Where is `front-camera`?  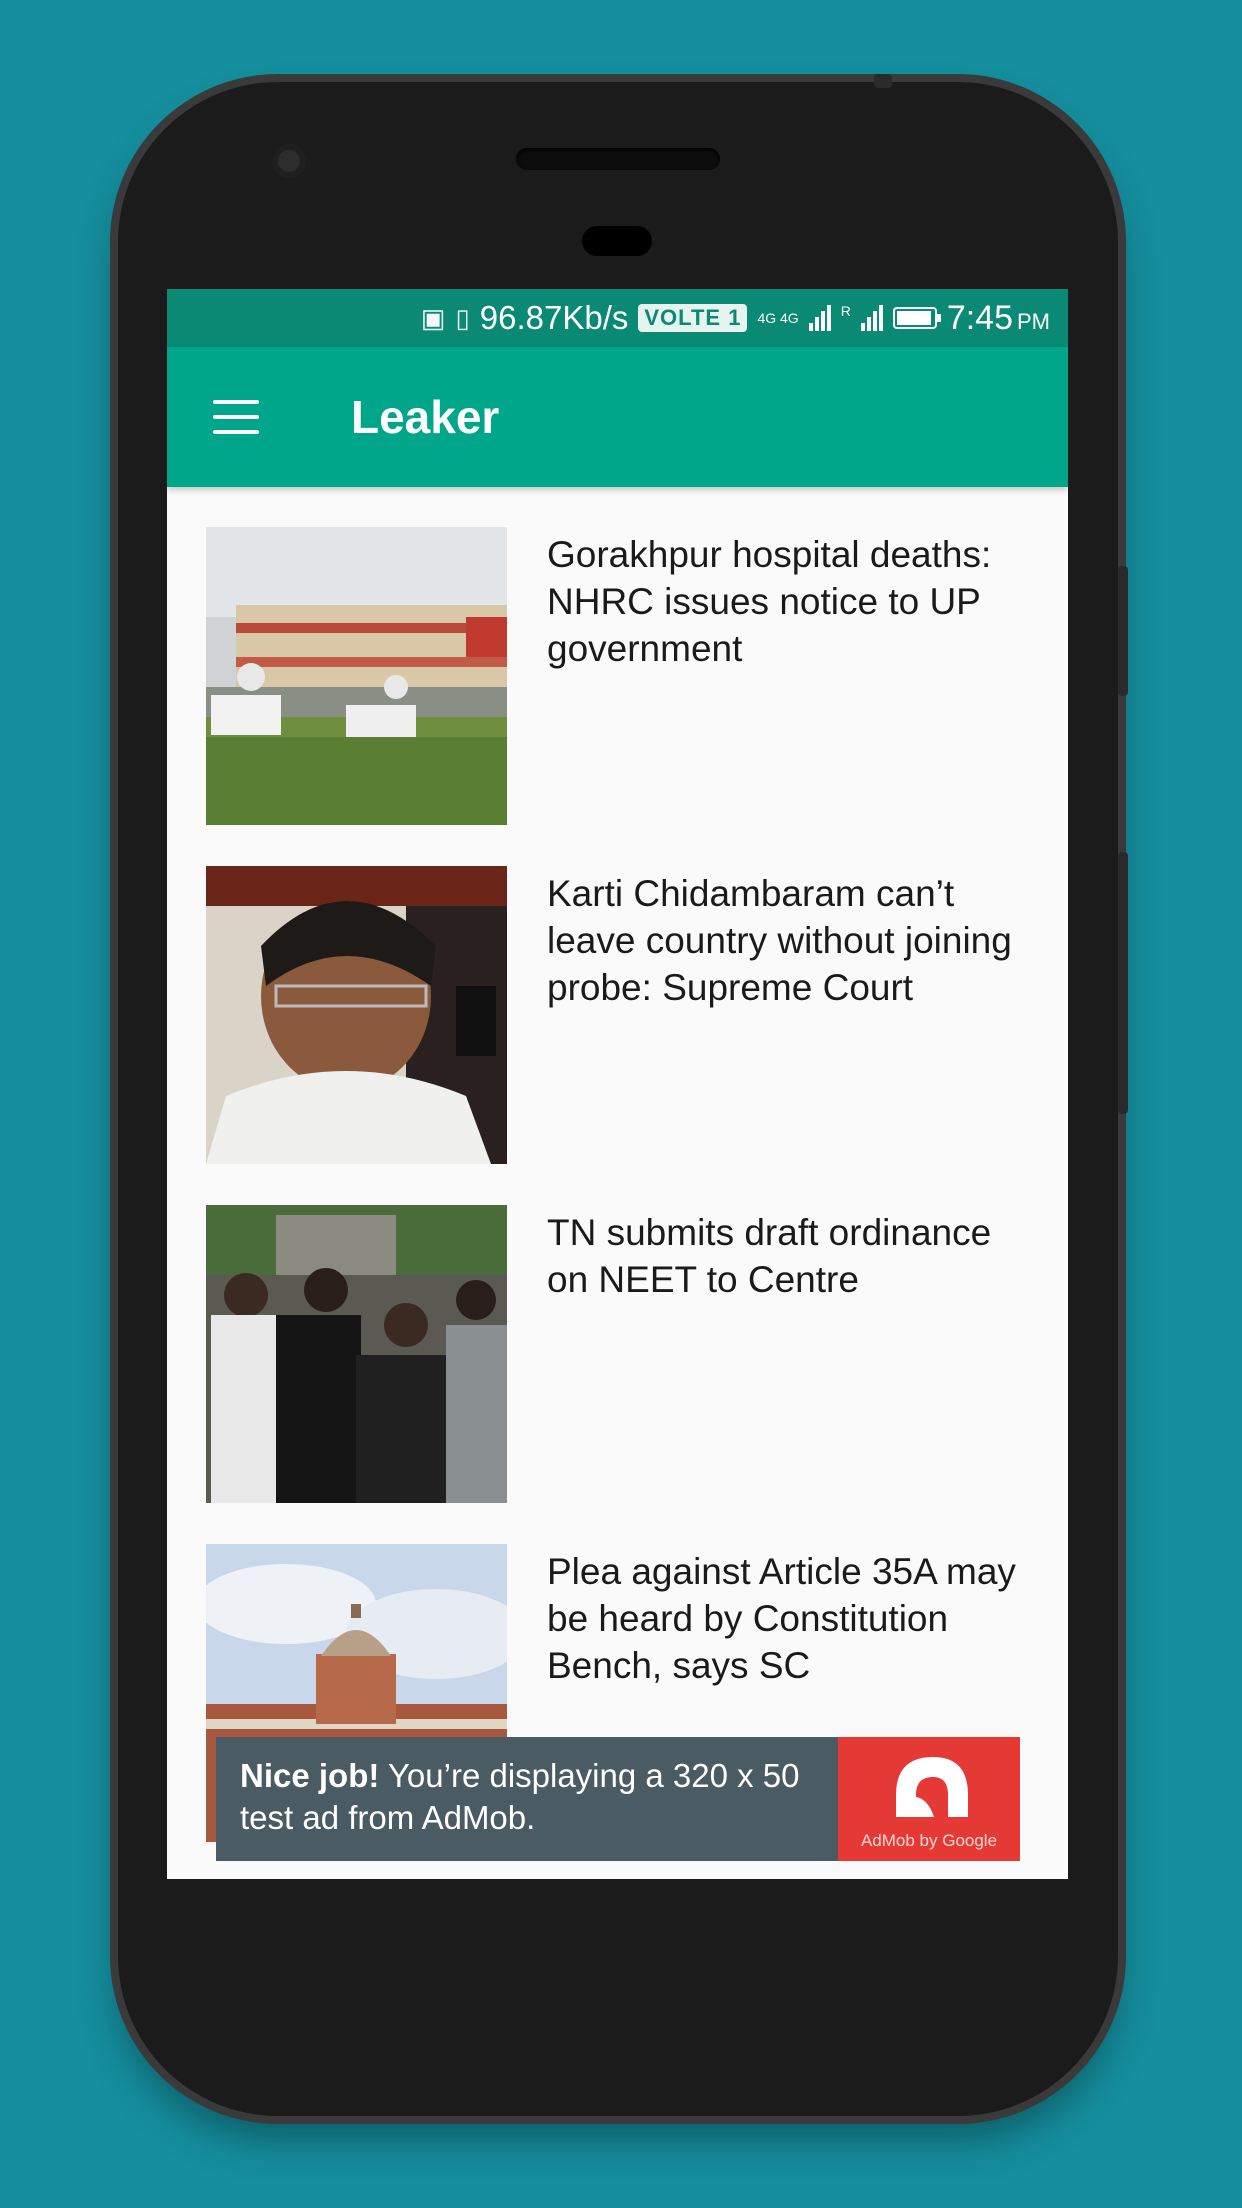
front-camera is located at coordinates (289, 161).